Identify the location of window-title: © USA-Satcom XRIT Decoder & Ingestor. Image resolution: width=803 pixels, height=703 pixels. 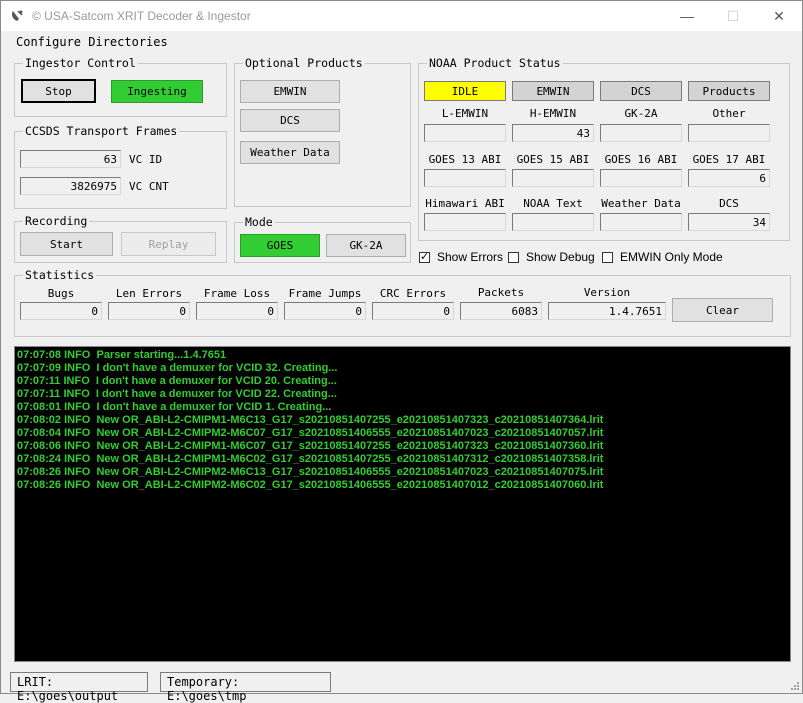
(141, 16).